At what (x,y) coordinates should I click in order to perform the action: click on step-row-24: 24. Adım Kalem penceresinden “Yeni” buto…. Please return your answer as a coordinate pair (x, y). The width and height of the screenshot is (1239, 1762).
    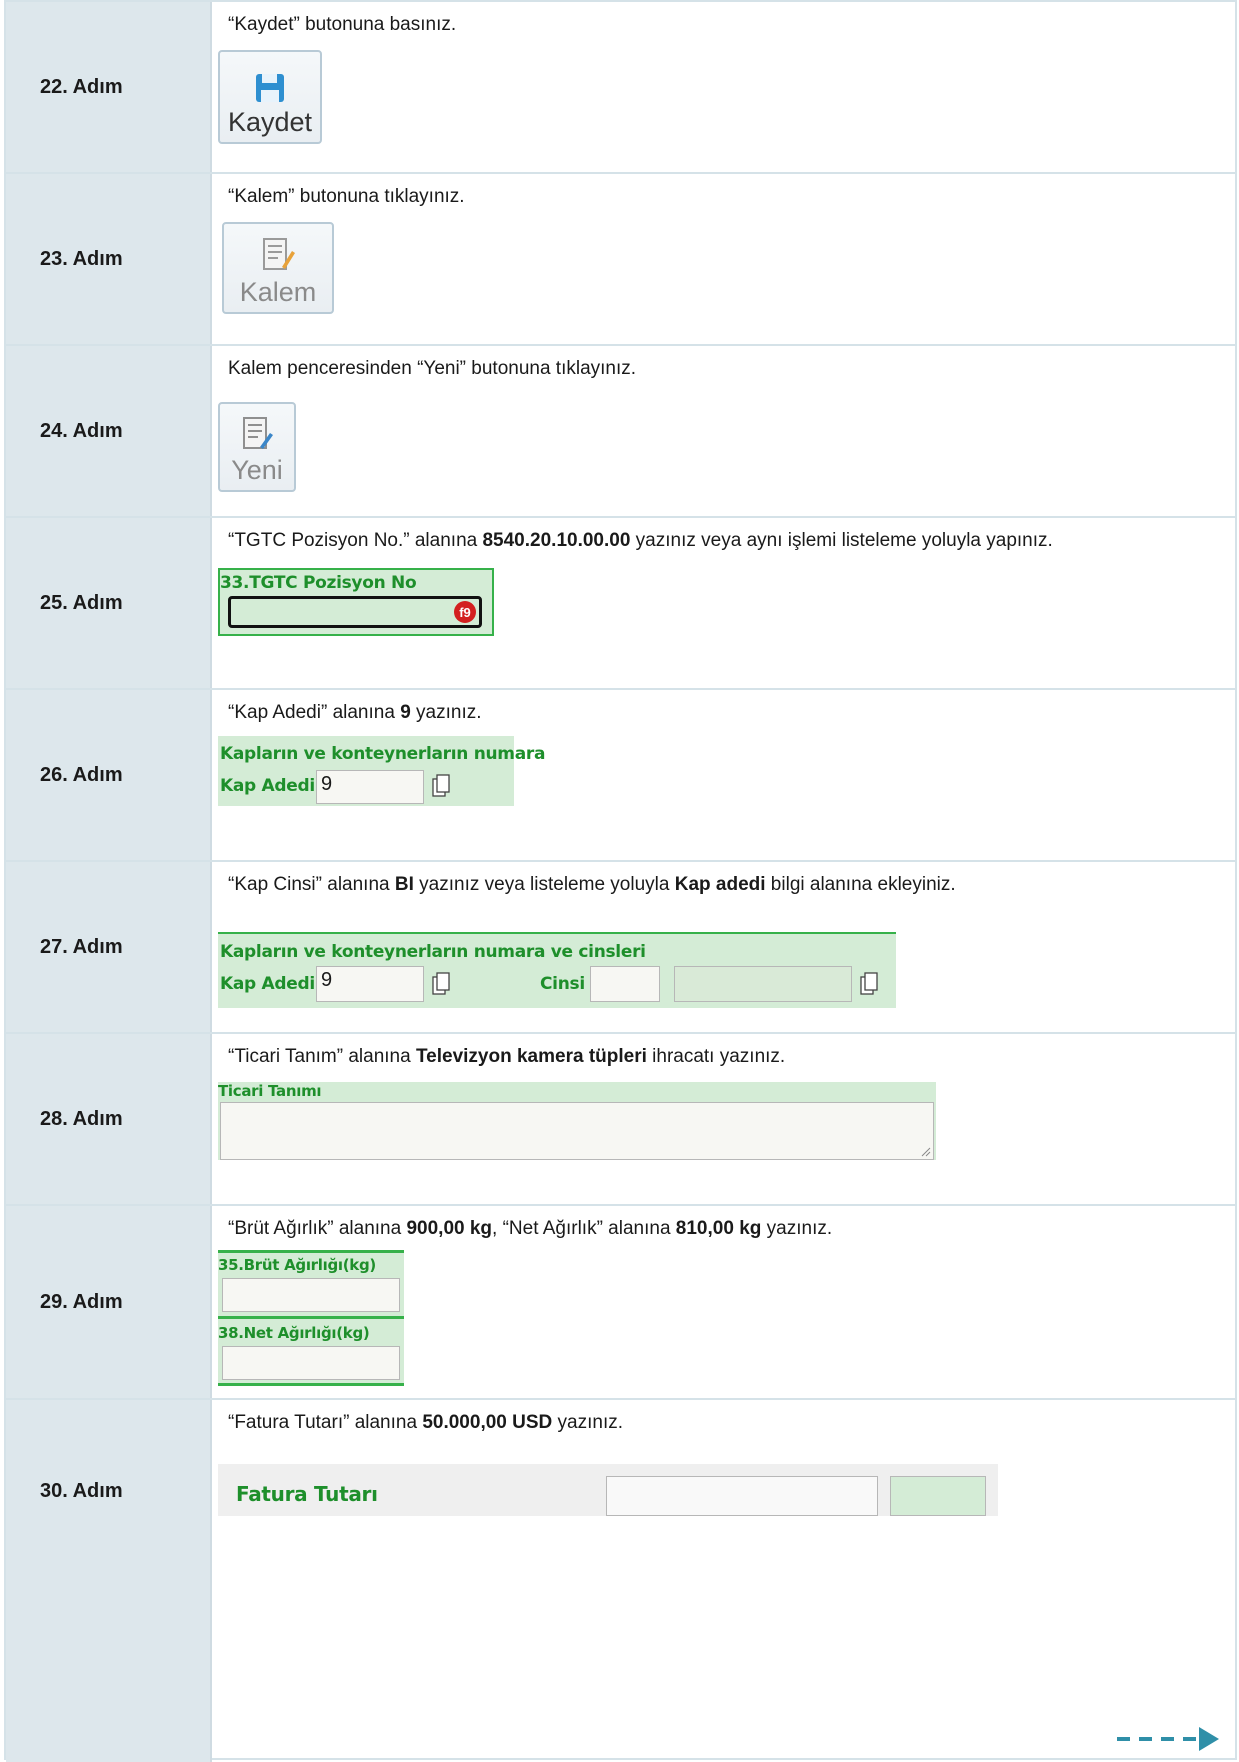
    Looking at the image, I should click on (620, 432).